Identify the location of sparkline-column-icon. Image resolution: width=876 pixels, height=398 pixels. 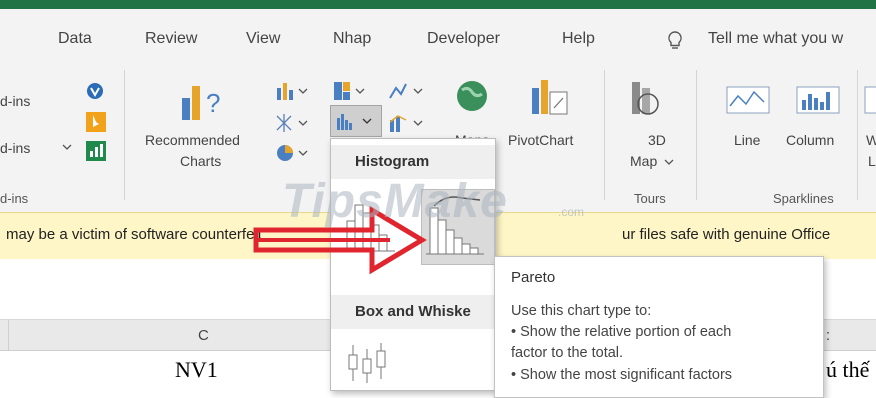
(818, 100).